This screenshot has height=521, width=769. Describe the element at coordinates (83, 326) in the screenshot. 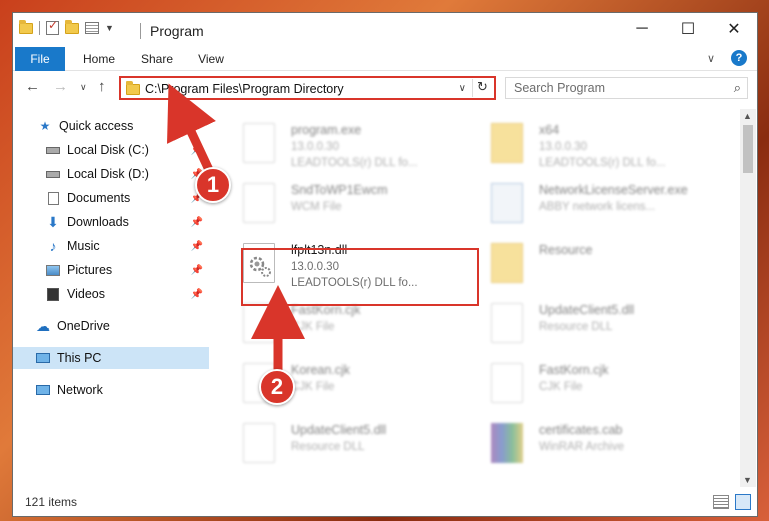

I see `sidebar-item-label: OneDrive` at that location.